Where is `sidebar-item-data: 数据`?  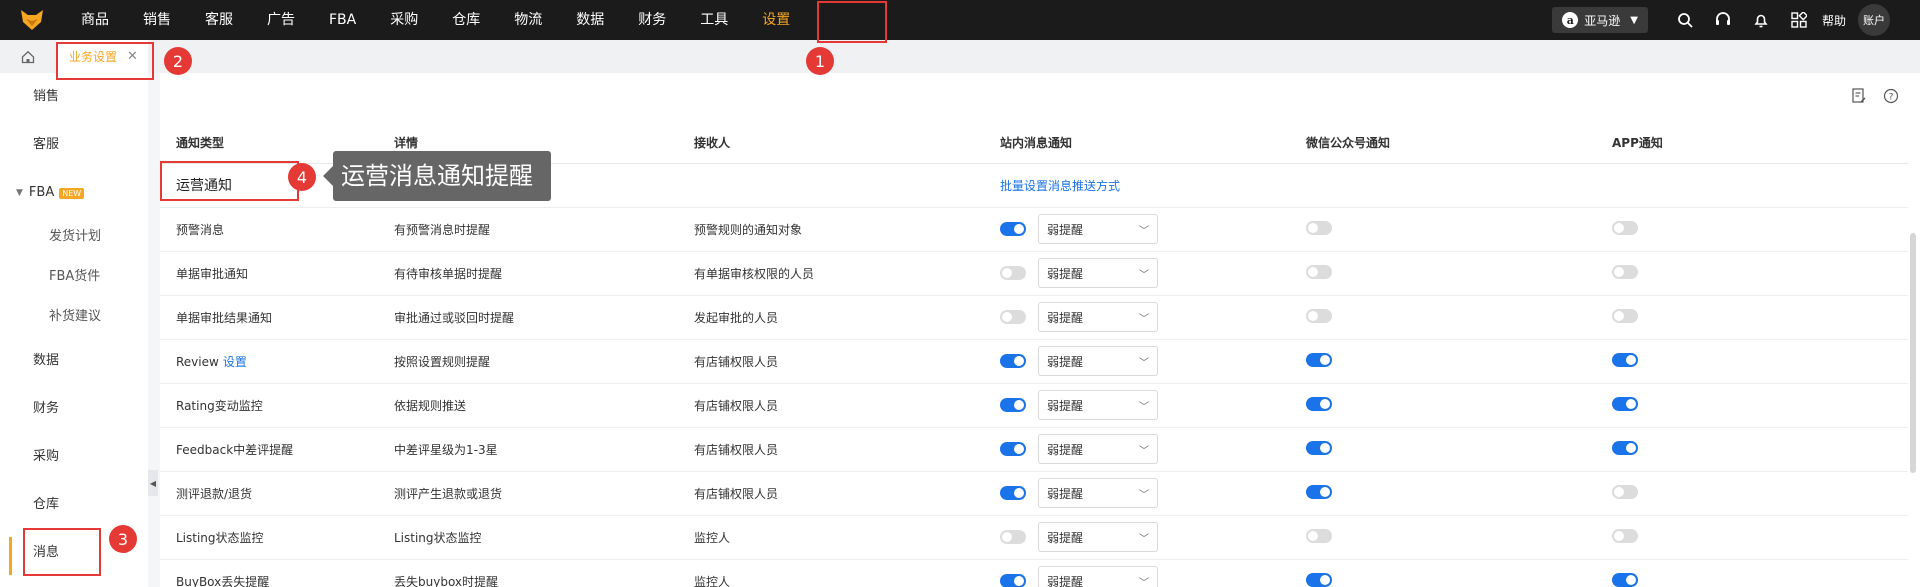
sidebar-item-data: 数据 is located at coordinates (74, 361).